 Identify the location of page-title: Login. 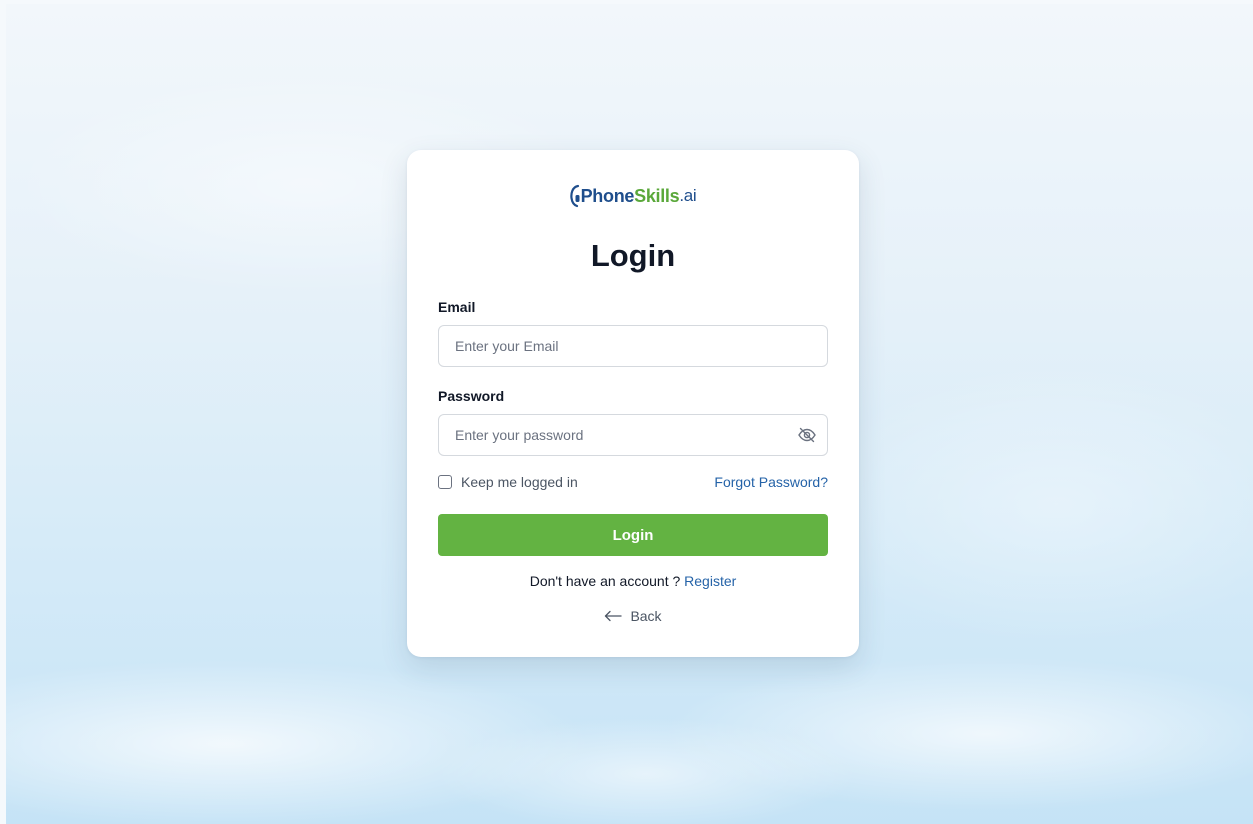
(633, 255).